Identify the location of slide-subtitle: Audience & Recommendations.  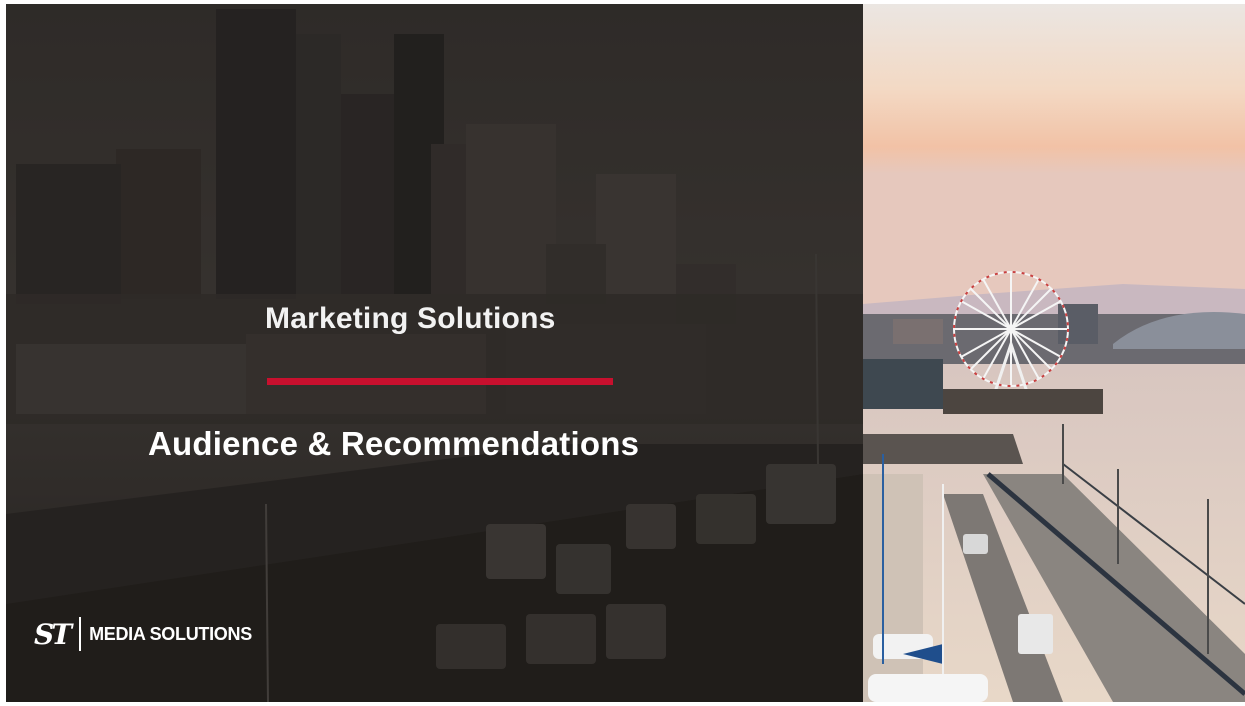
(394, 443).